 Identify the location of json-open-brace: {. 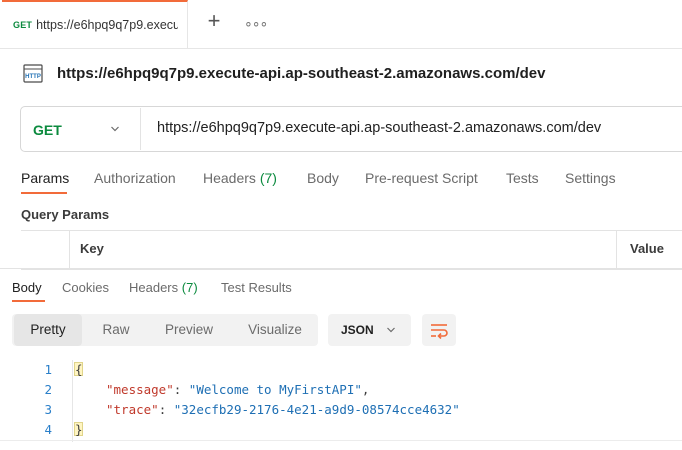
(79, 369).